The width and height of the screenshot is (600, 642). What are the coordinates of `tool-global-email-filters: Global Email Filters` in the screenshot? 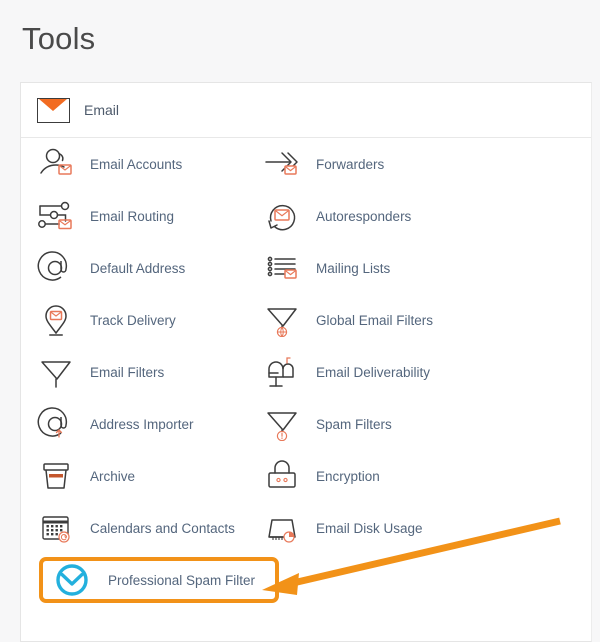 It's located at (411, 320).